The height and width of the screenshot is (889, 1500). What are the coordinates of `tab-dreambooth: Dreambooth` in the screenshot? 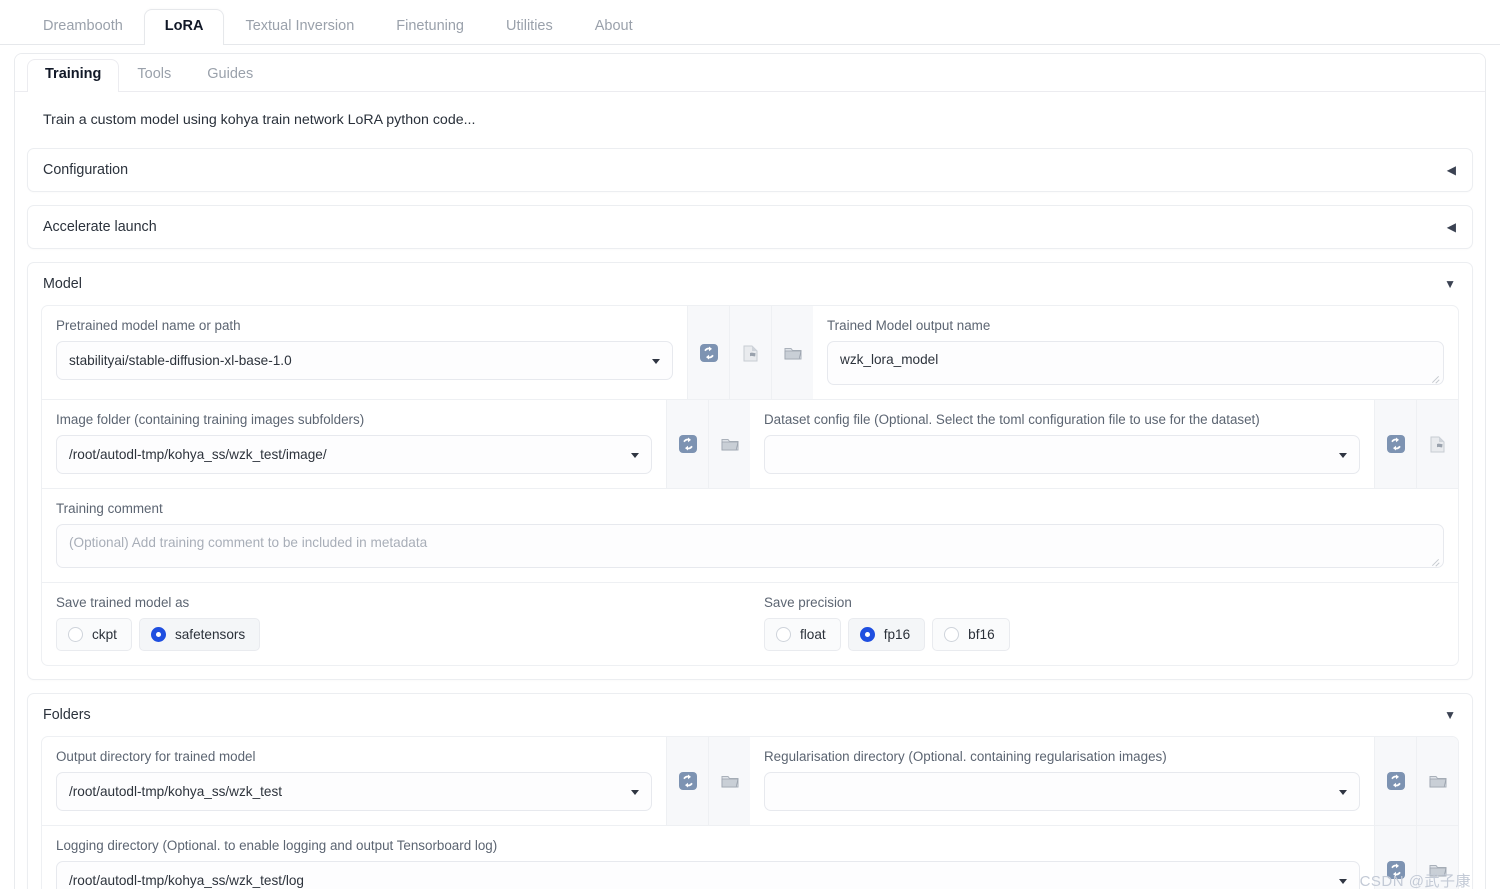 It's located at (83, 27).